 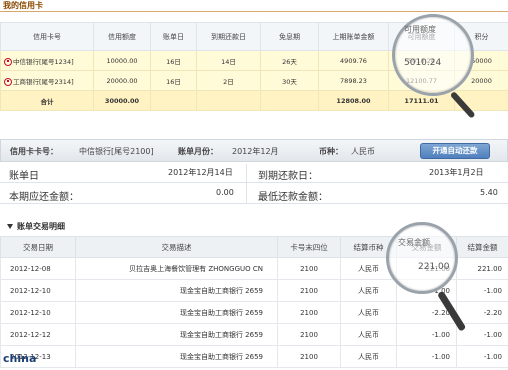 I want to click on card-interest-free: 26天, so click(x=289, y=60).